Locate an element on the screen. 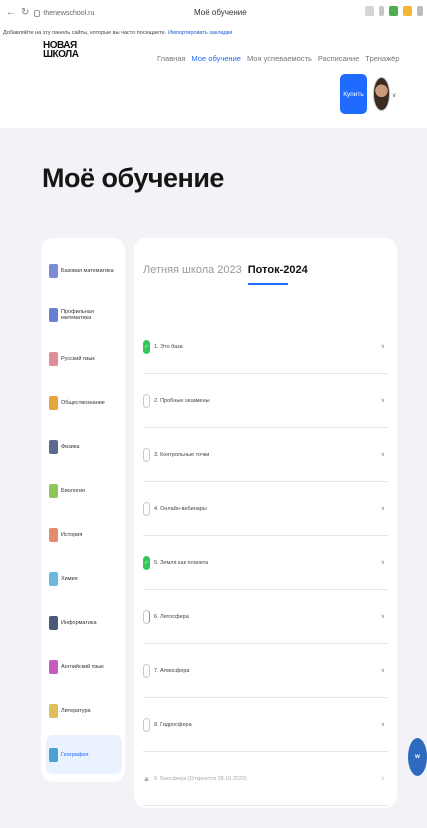 The width and height of the screenshot is (427, 828). sidebar-item-label: Обществознание is located at coordinates (83, 402).